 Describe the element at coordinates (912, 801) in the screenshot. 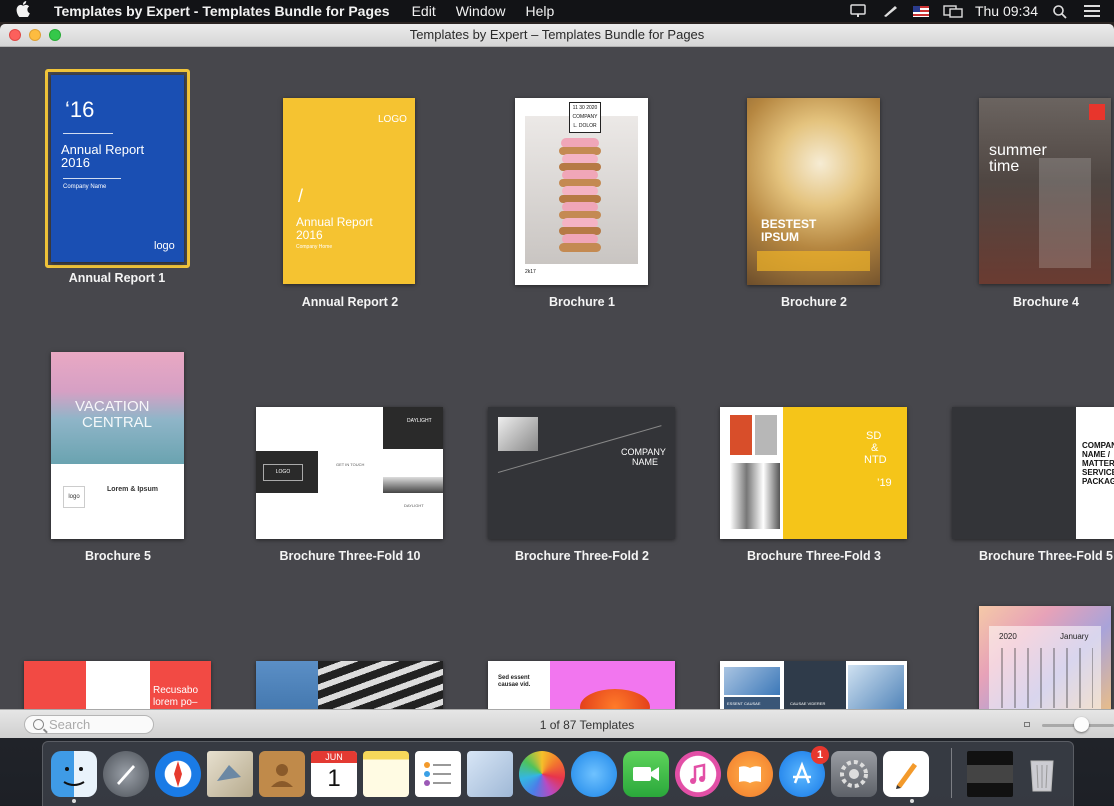

I see `pages-running-dot` at that location.